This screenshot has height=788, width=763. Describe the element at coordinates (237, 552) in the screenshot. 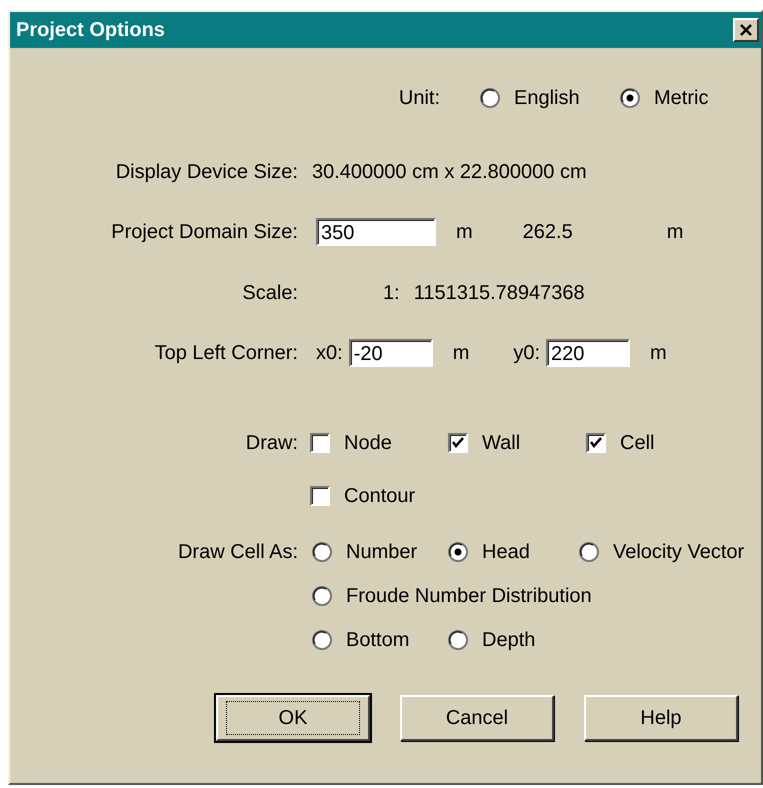

I see `field-label: Draw Cell As:` at that location.